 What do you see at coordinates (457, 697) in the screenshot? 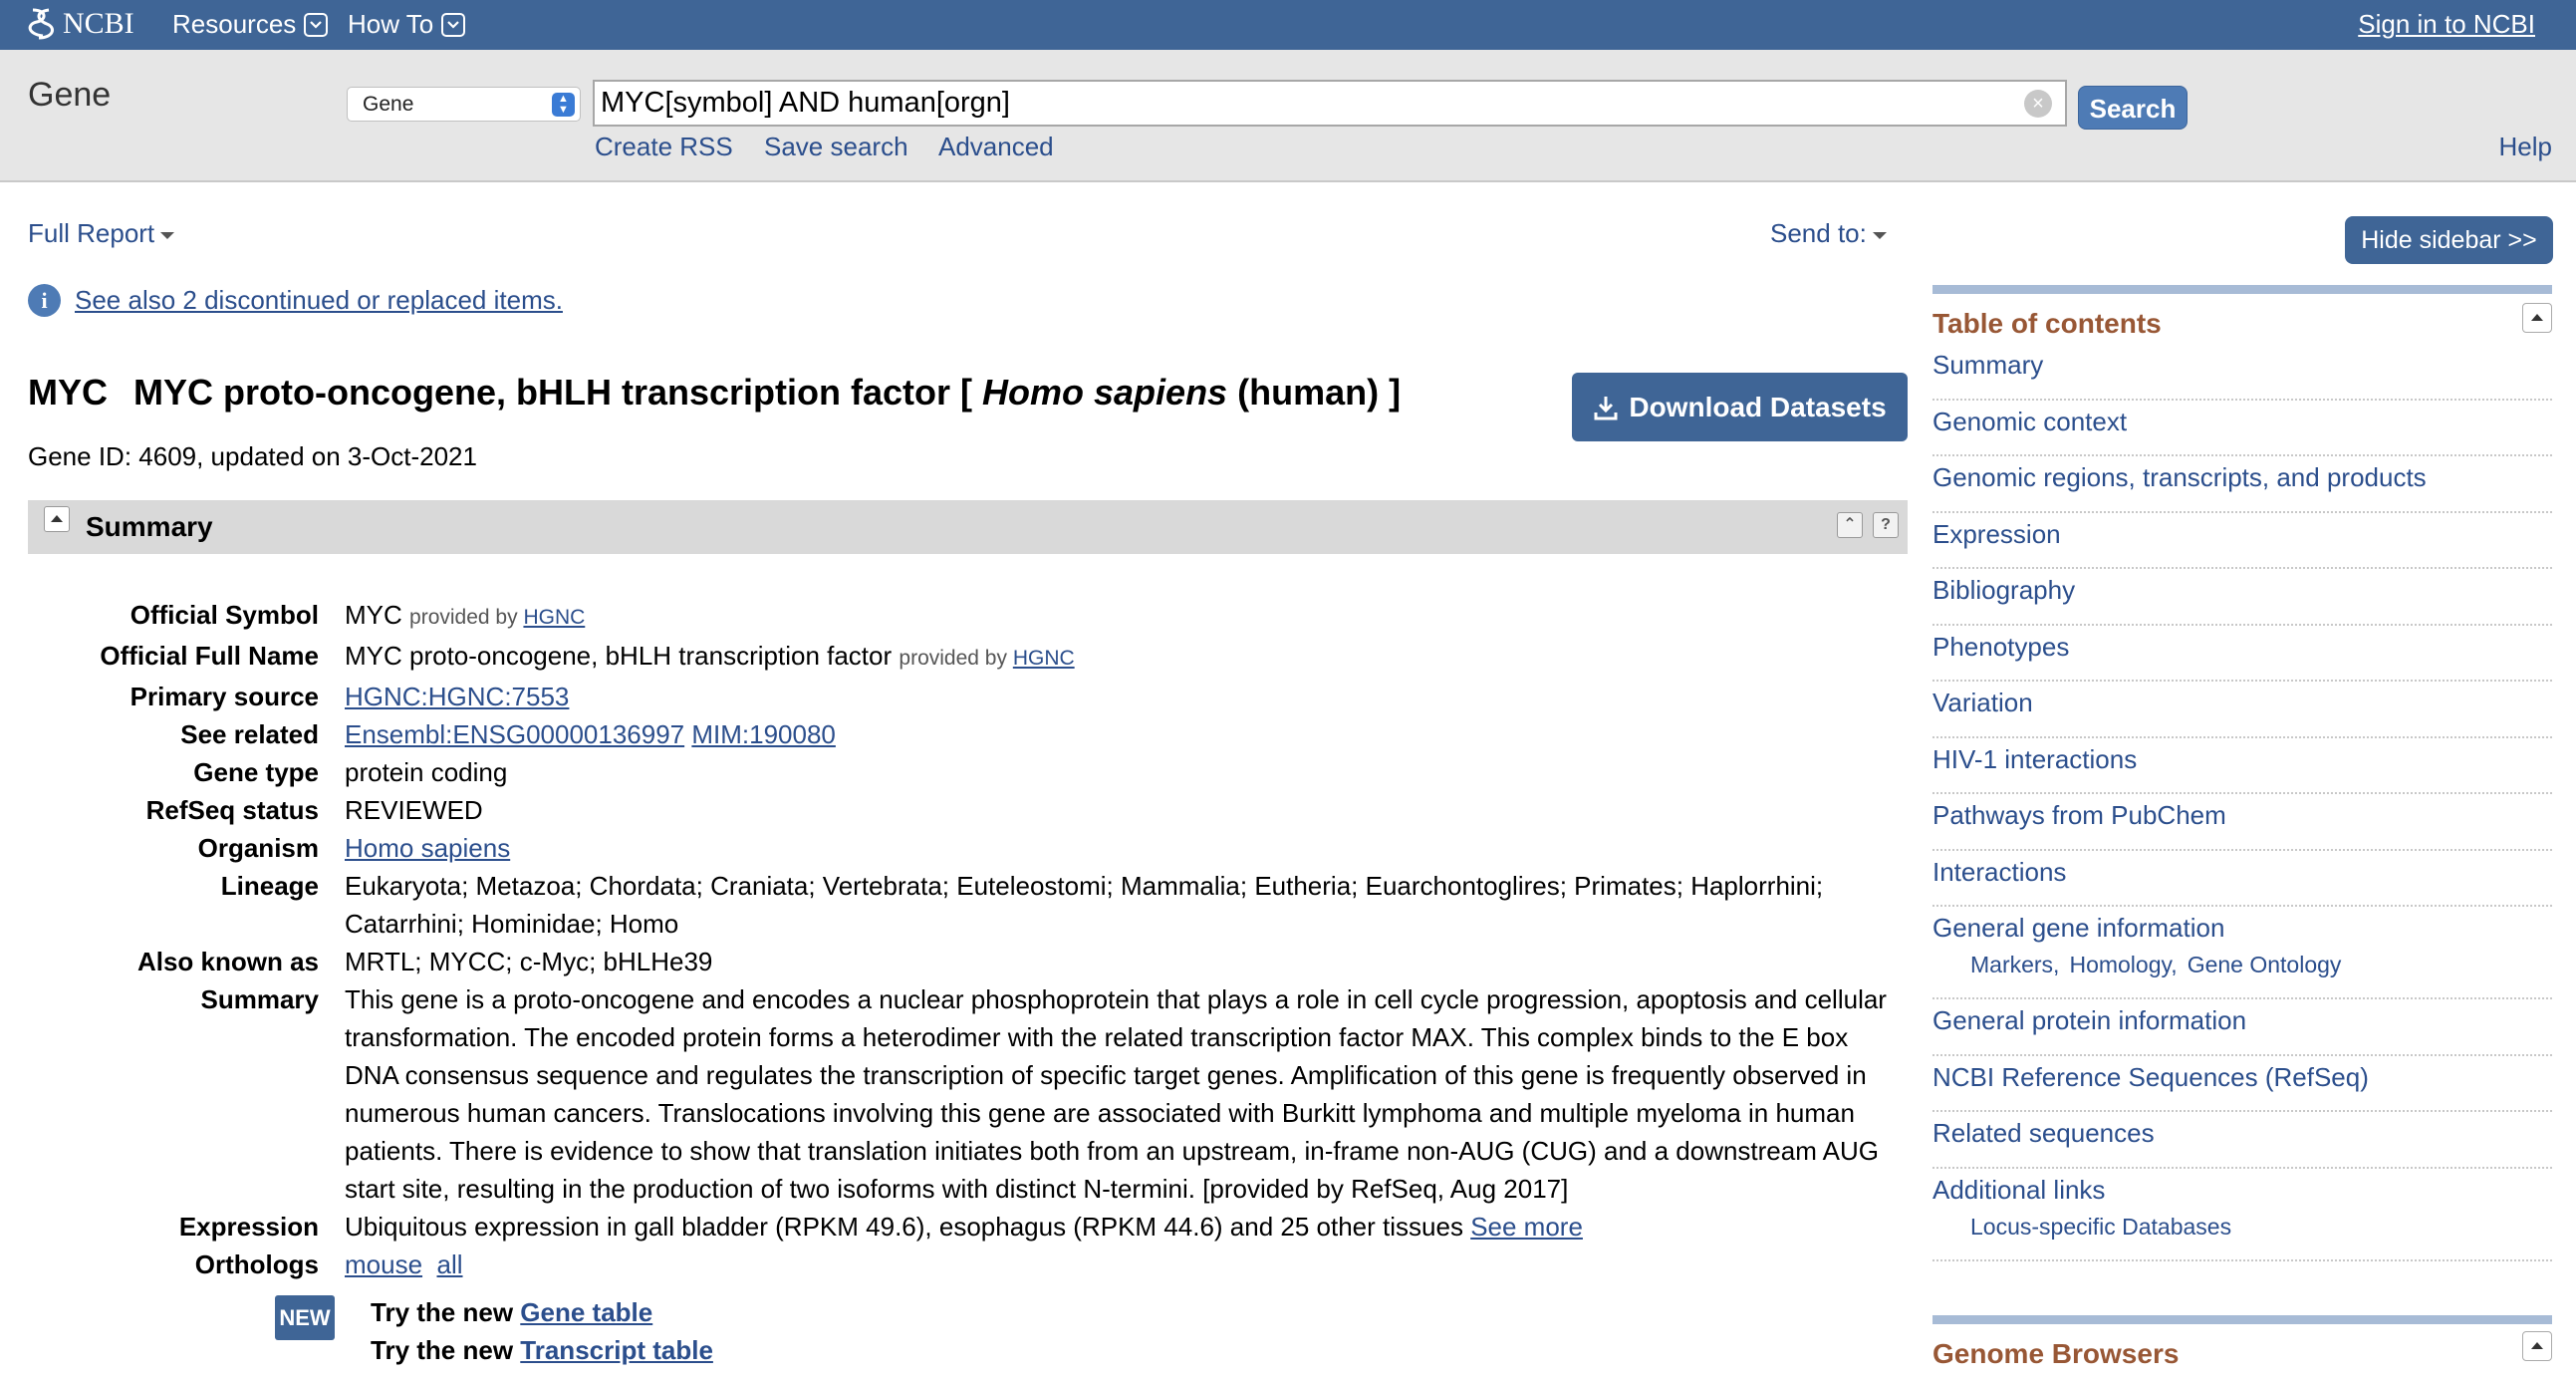
I see `primary-source-link: HGNC:HGNC:7553` at bounding box center [457, 697].